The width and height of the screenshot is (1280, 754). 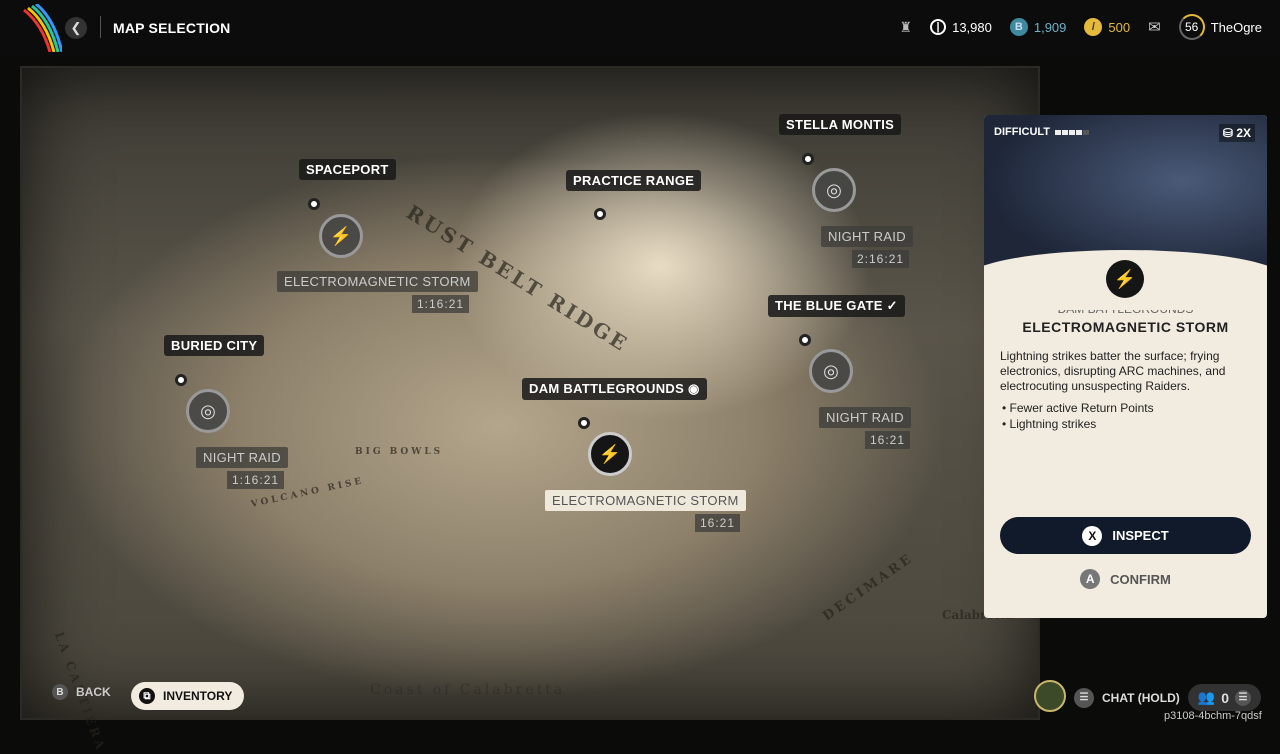 I want to click on modifier-label-selected: ELECTROMAGNETIC STORM, so click(x=645, y=500).